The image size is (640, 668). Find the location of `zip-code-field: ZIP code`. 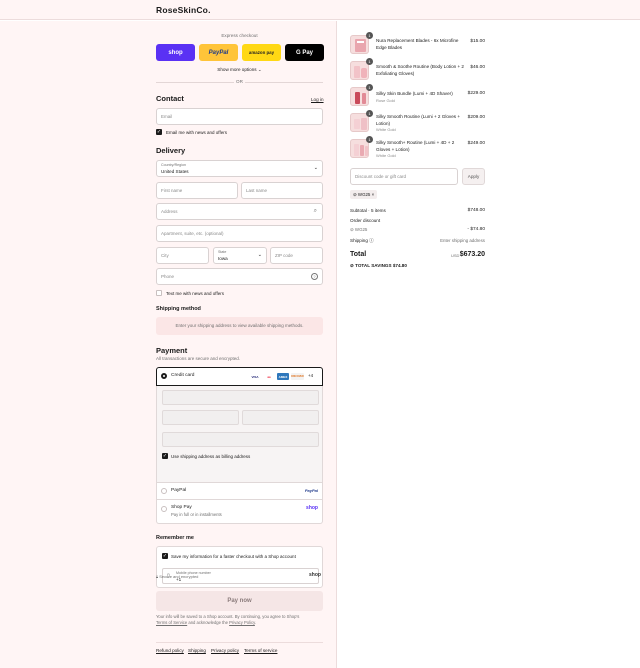

zip-code-field: ZIP code is located at coordinates (296, 255).